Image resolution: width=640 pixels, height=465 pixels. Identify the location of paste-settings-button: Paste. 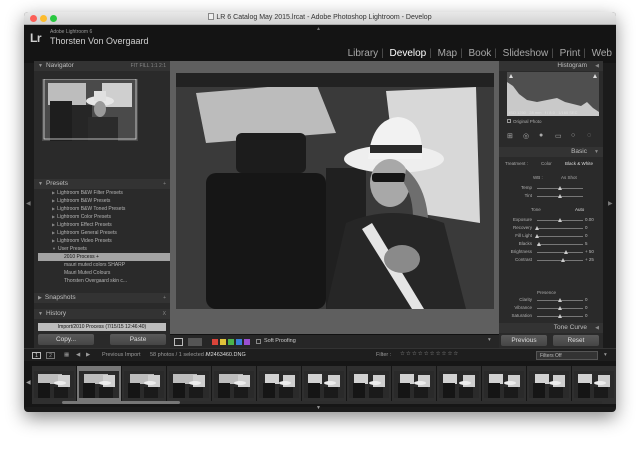
(138, 339).